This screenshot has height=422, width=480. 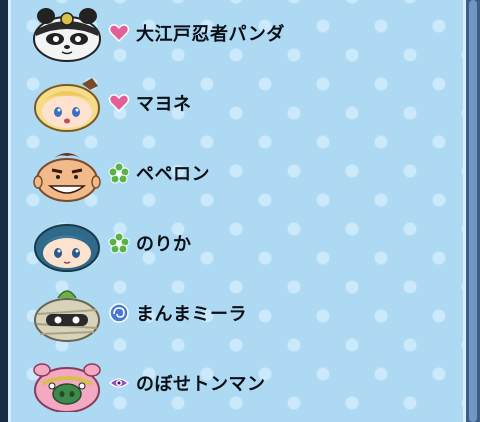 What do you see at coordinates (119, 383) in the screenshot?
I see `eye-icon` at bounding box center [119, 383].